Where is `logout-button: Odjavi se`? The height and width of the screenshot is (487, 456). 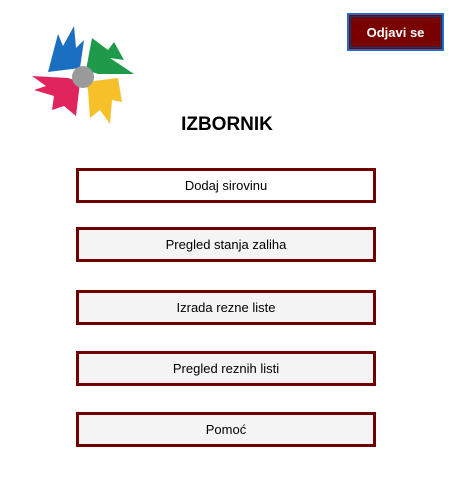 logout-button: Odjavi se is located at coordinates (395, 32).